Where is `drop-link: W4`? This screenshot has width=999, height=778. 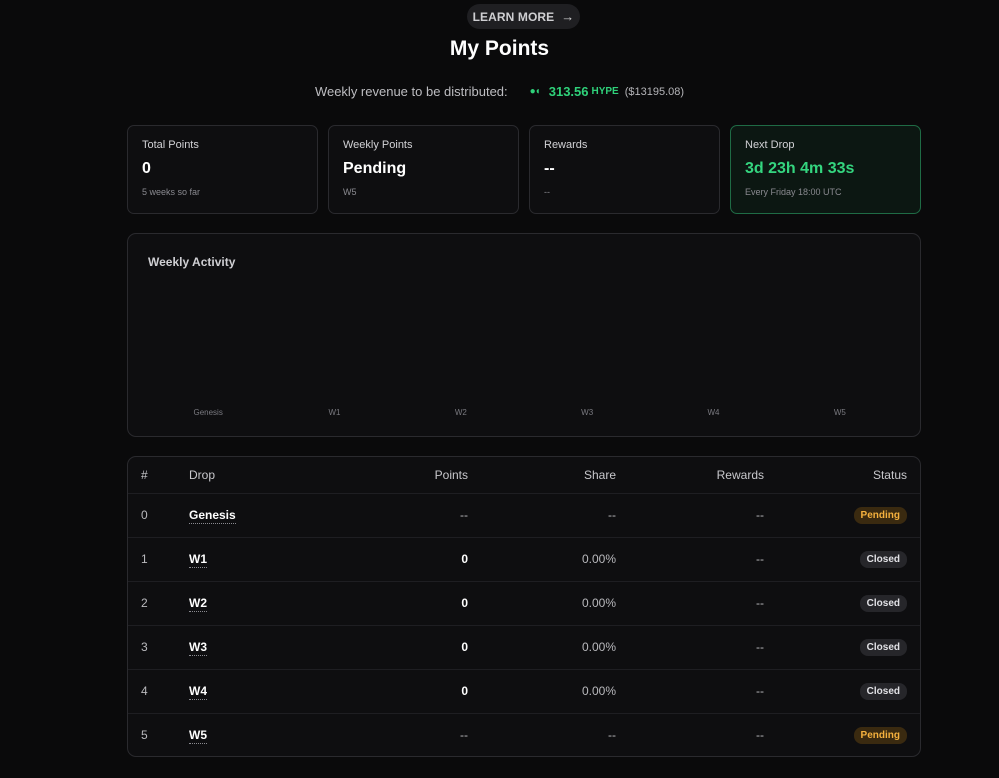 drop-link: W4 is located at coordinates (198, 692).